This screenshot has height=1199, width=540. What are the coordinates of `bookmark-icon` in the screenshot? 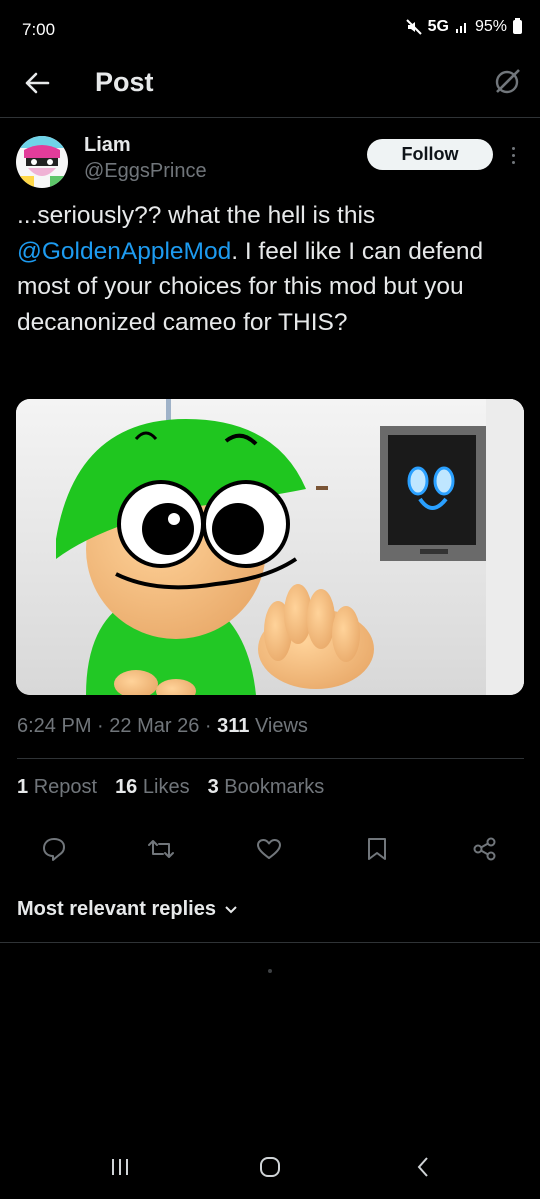 It's located at (377, 849).